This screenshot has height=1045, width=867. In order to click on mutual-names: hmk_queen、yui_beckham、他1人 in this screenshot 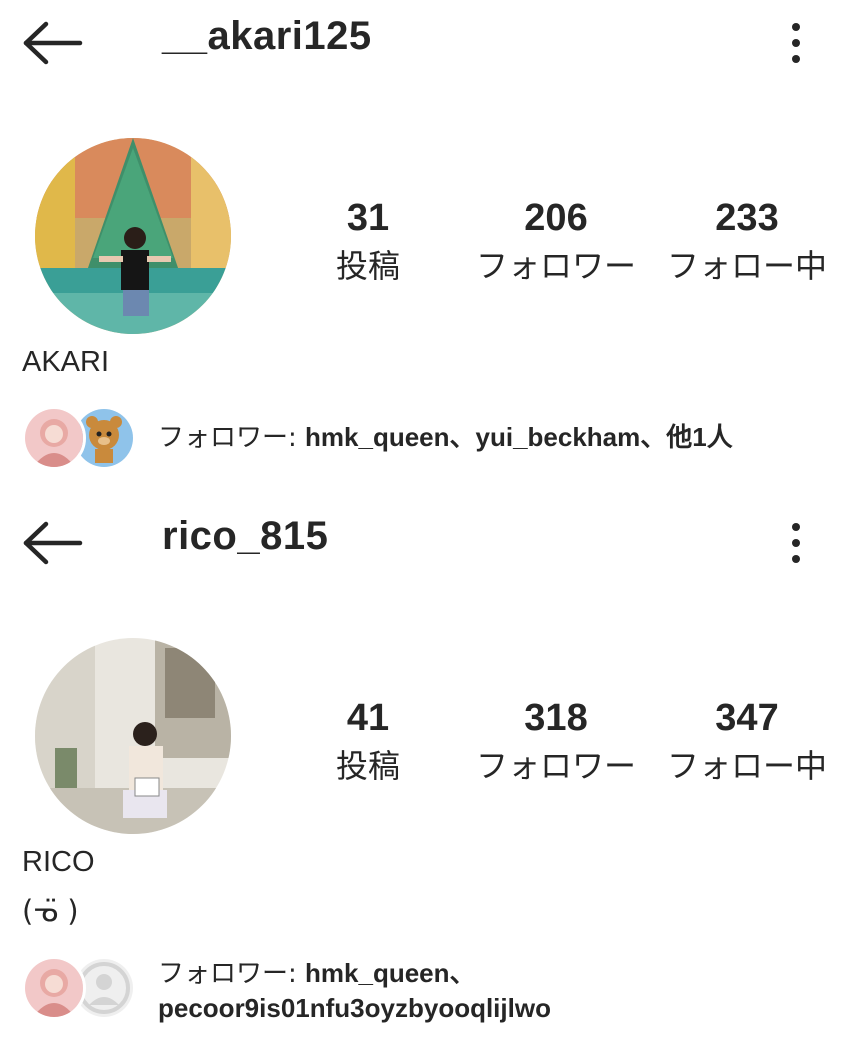, I will do `click(519, 437)`.